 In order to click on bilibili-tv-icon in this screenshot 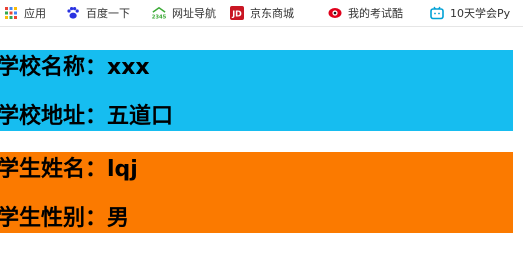, I will do `click(437, 13)`.